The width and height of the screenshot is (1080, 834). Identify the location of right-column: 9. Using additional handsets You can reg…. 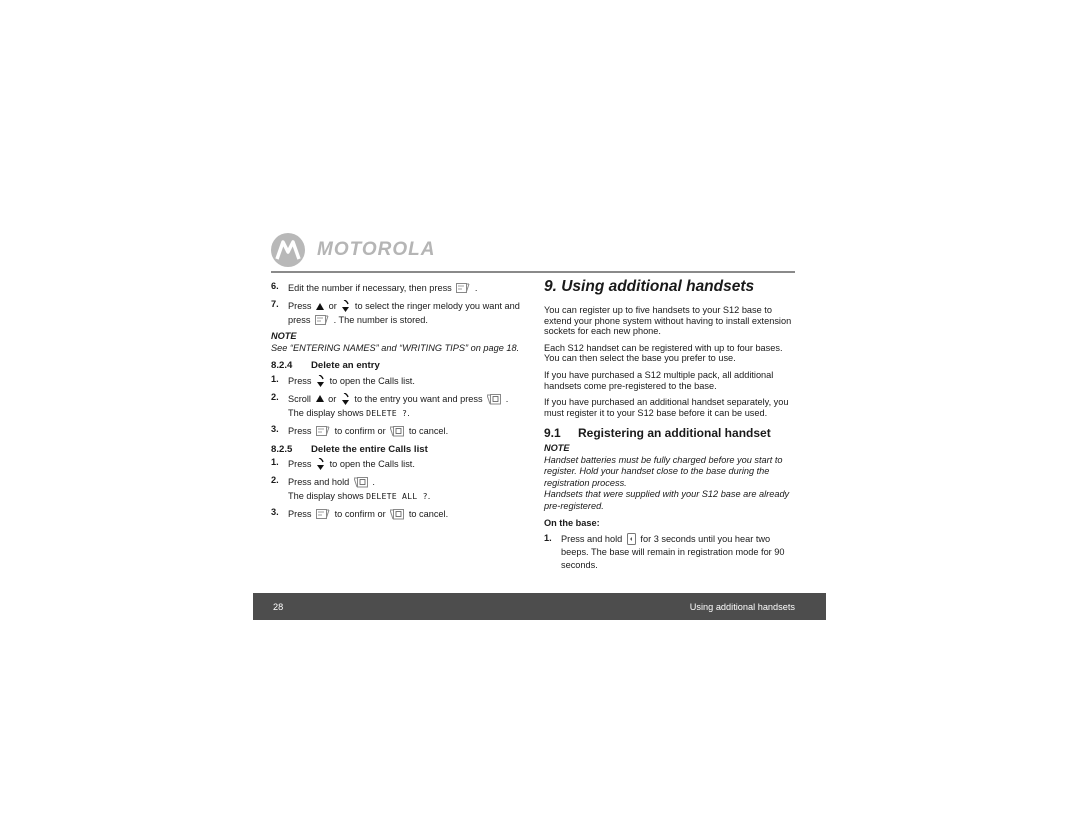
(670, 427).